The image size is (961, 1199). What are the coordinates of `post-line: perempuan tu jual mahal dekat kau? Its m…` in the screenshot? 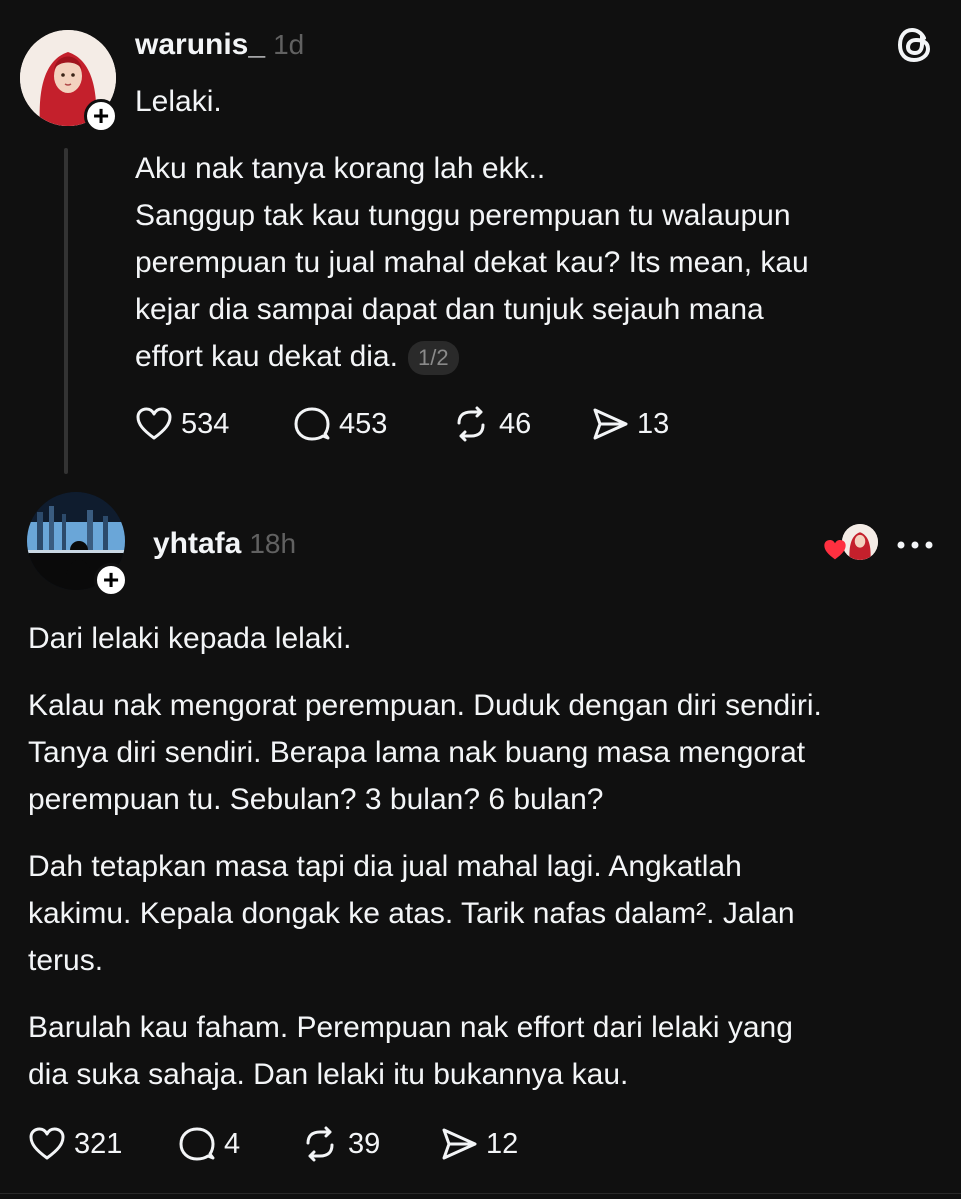 It's located at (472, 262).